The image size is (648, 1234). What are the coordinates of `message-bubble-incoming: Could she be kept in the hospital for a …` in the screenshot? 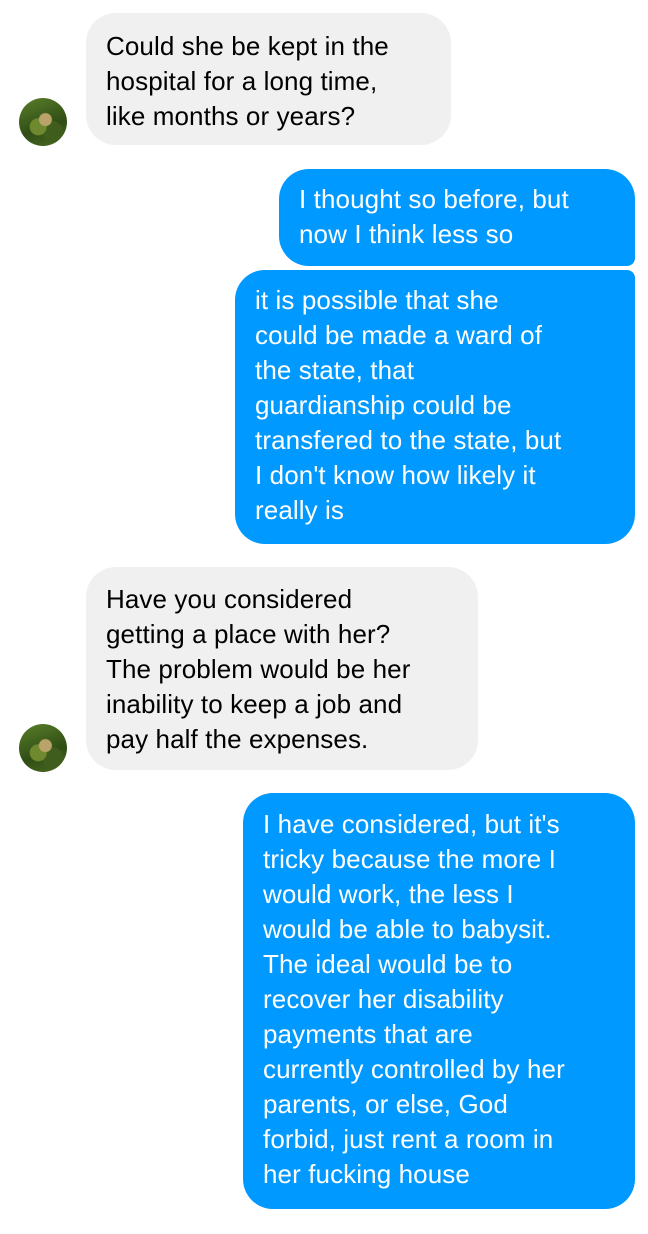 It's located at (268, 79).